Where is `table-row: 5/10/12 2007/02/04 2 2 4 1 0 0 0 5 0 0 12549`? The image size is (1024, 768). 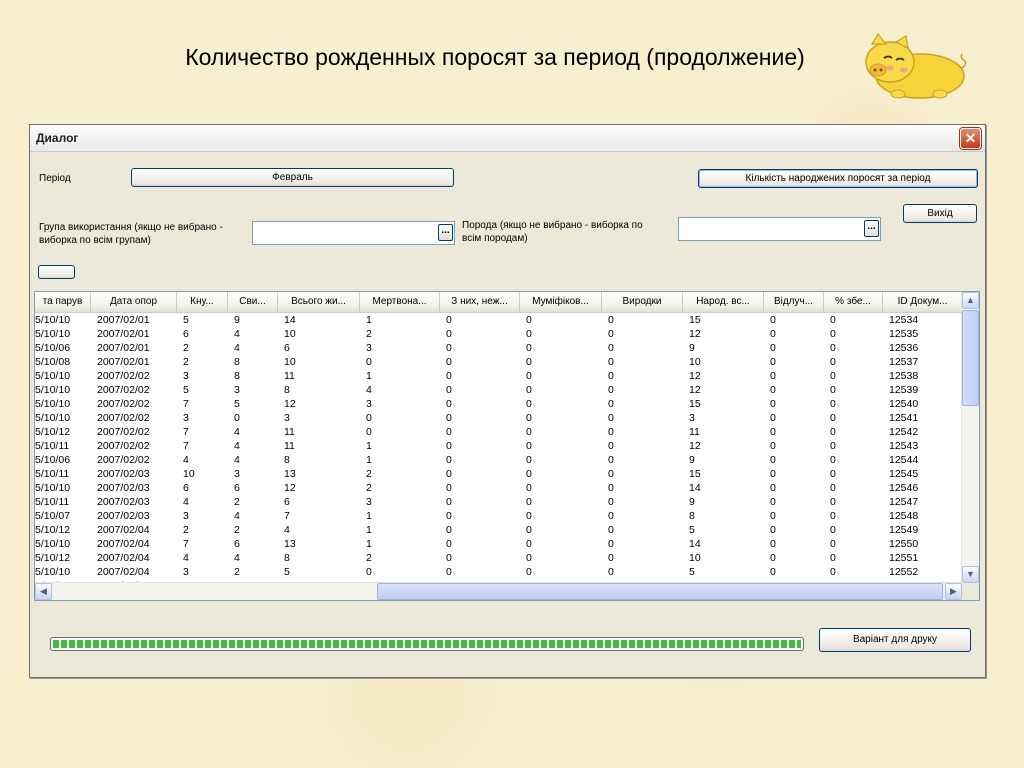 table-row: 5/10/12 2007/02/04 2 2 4 1 0 0 0 5 0 0 12549 is located at coordinates (499, 530).